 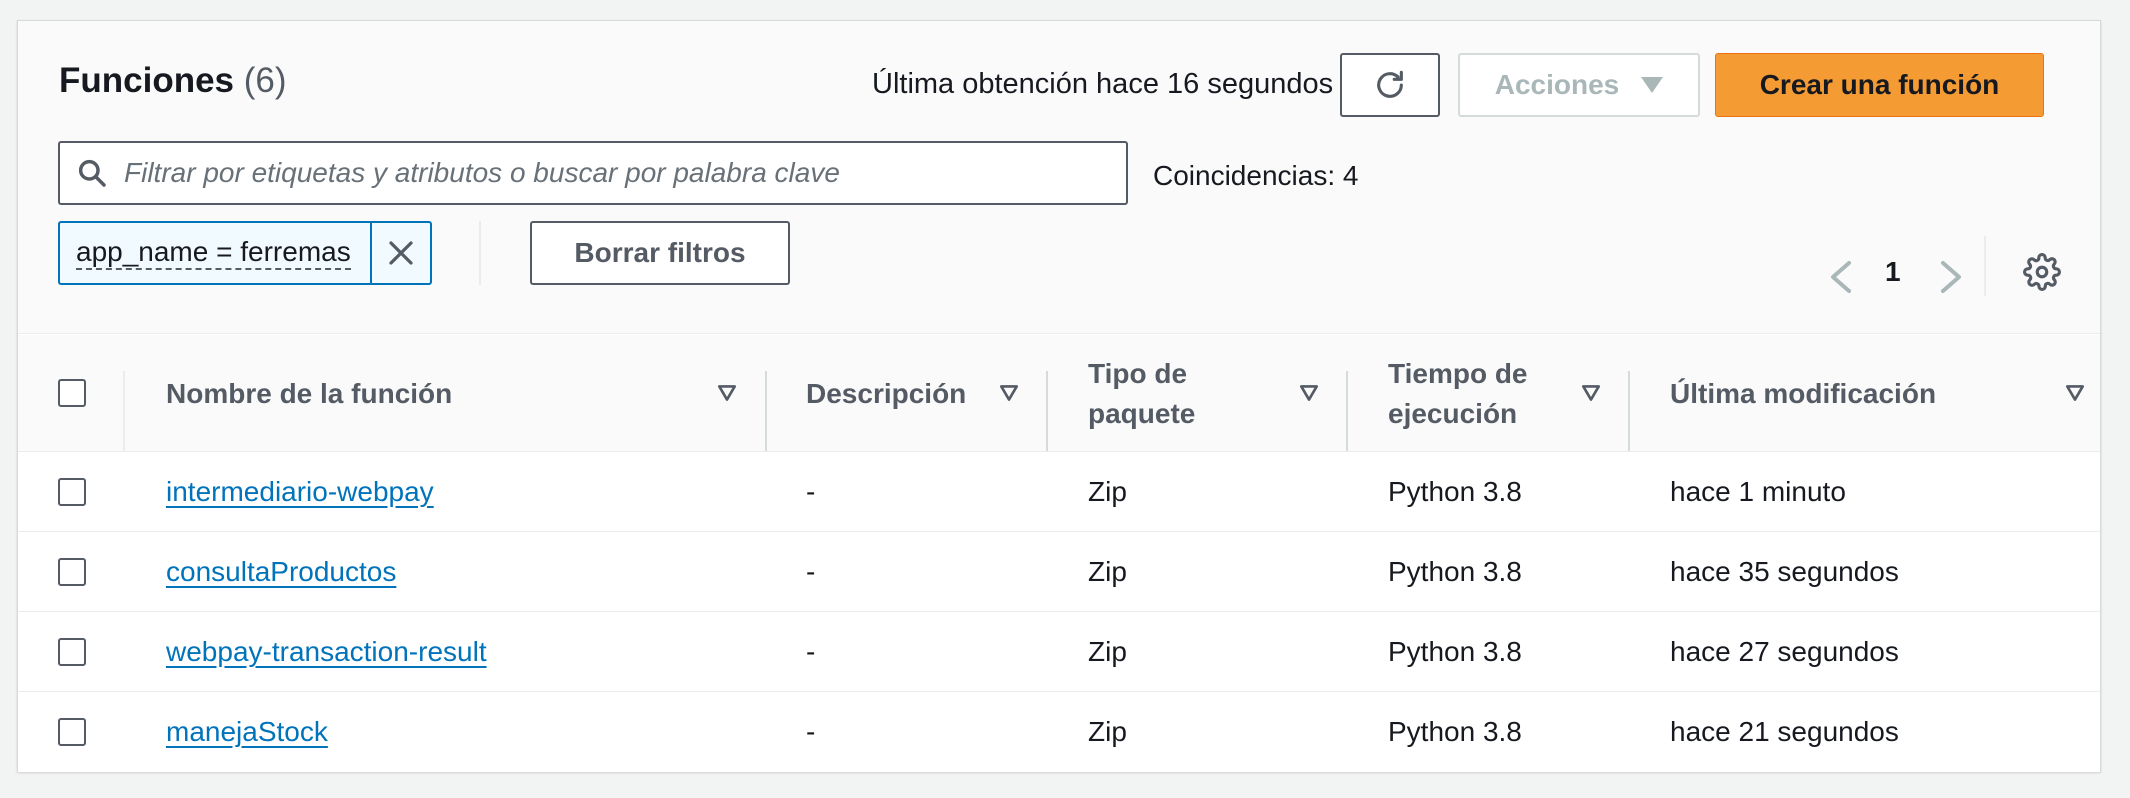 I want to click on create-function-button: Crear una función, so click(x=1879, y=85).